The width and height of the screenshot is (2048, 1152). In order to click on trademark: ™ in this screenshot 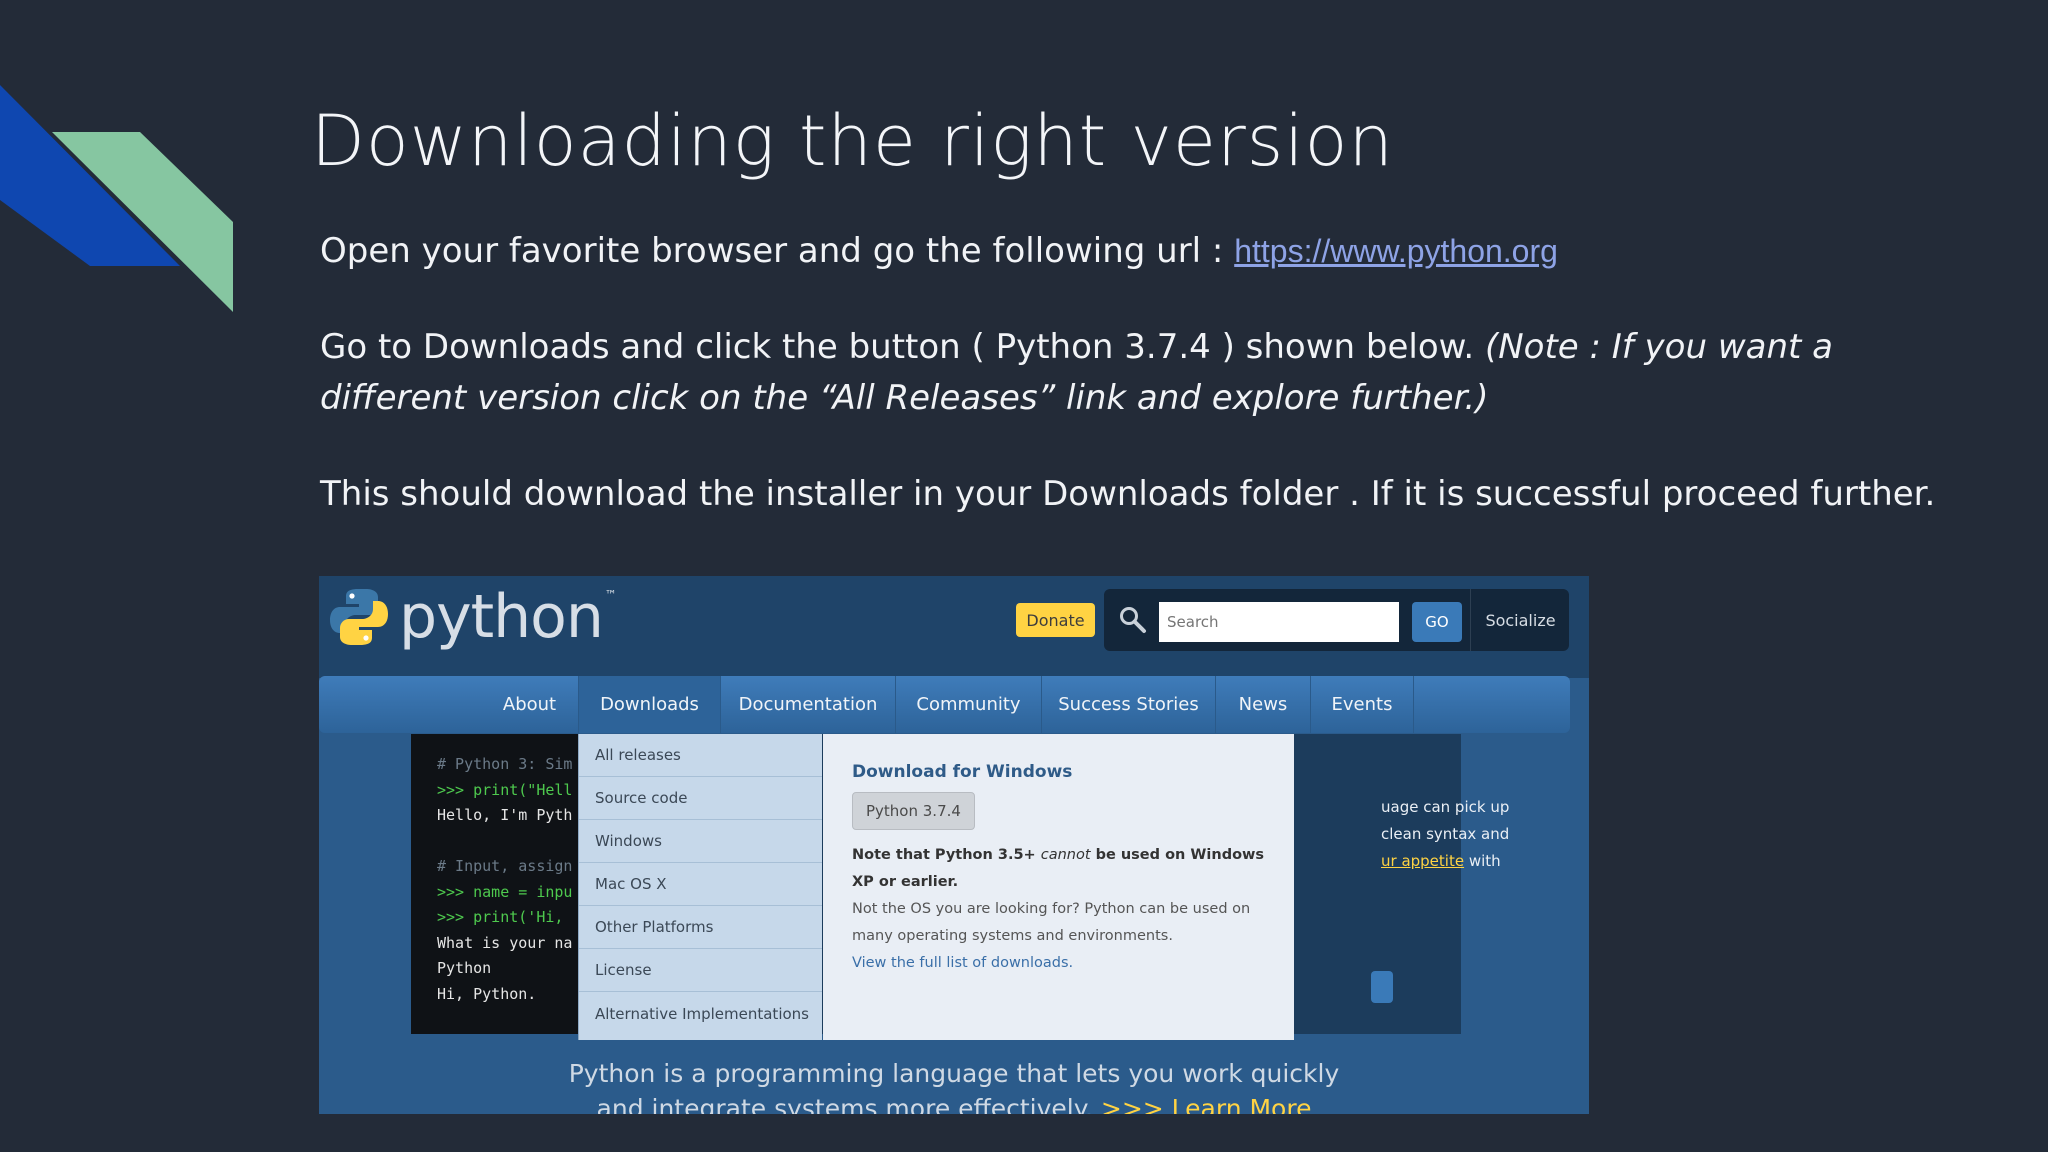, I will do `click(610, 595)`.